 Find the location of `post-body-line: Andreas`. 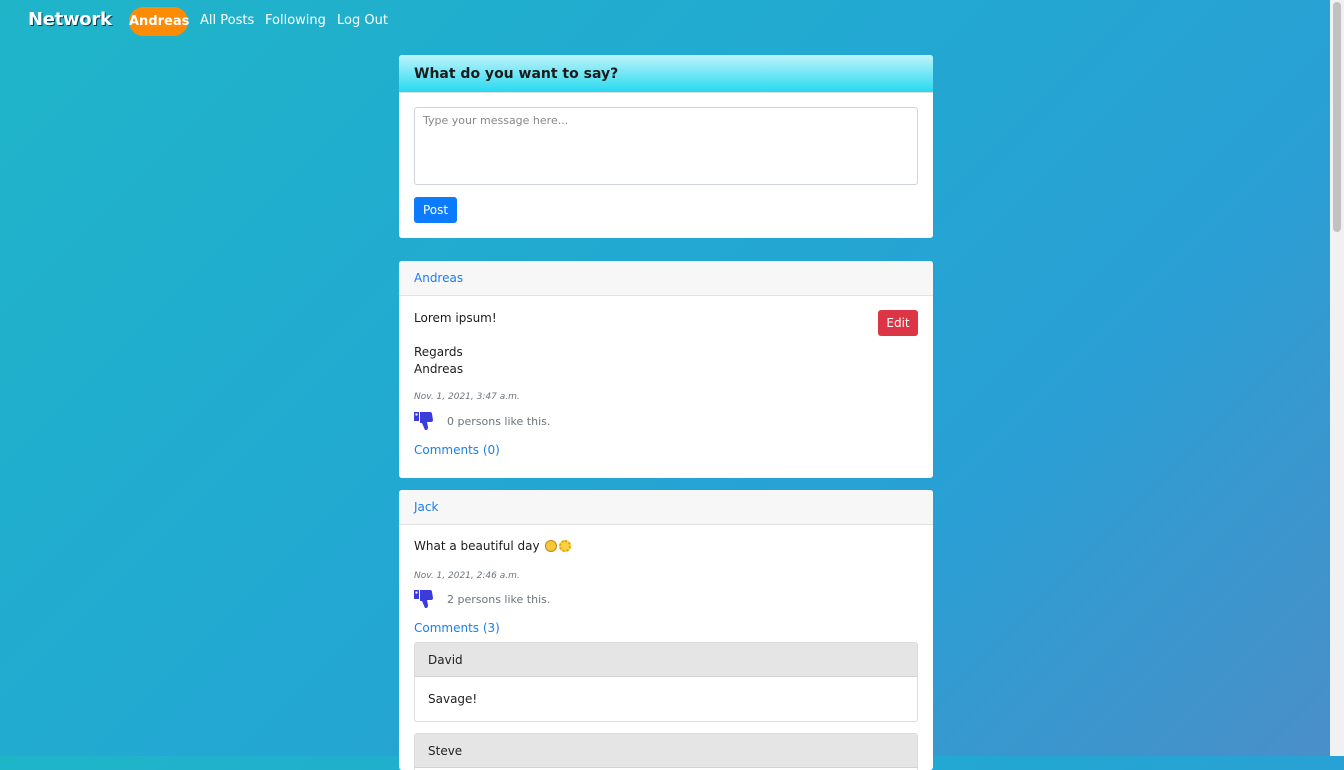

post-body-line: Andreas is located at coordinates (439, 369).